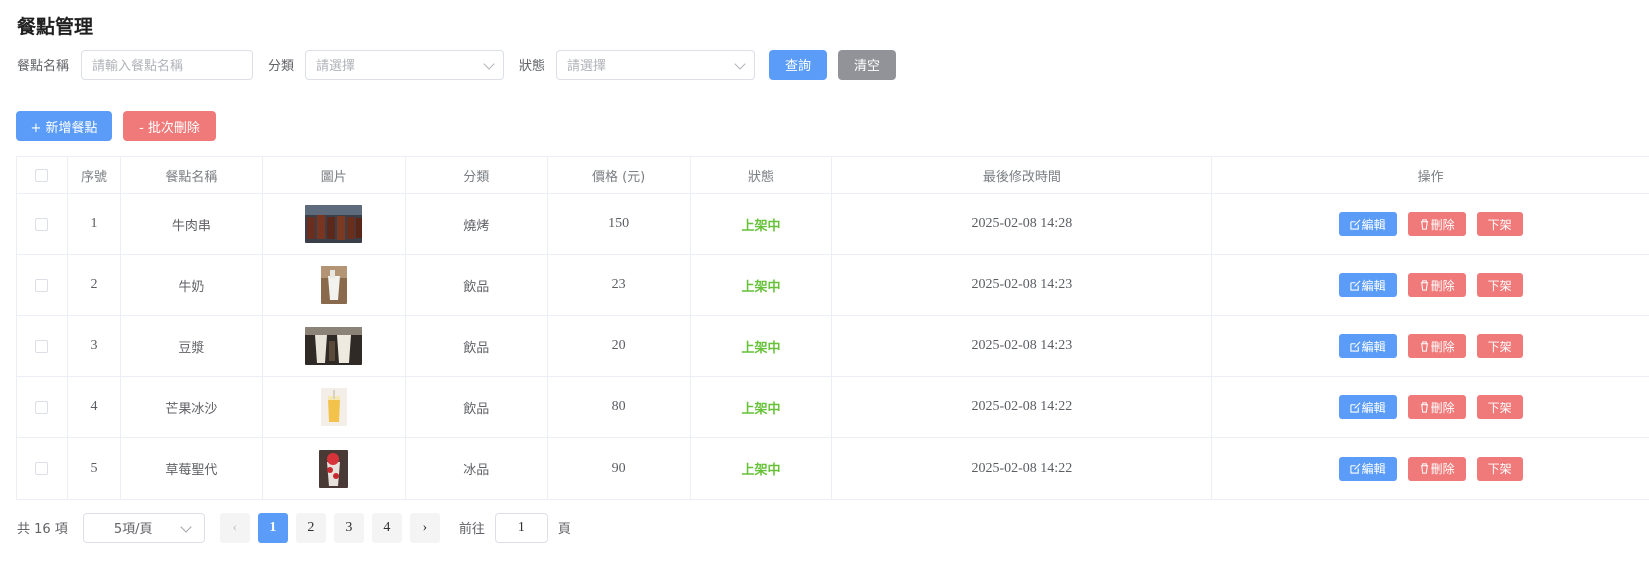 This screenshot has width=1649, height=588. Describe the element at coordinates (192, 224) in the screenshot. I see `row-name: 牛肉串` at that location.